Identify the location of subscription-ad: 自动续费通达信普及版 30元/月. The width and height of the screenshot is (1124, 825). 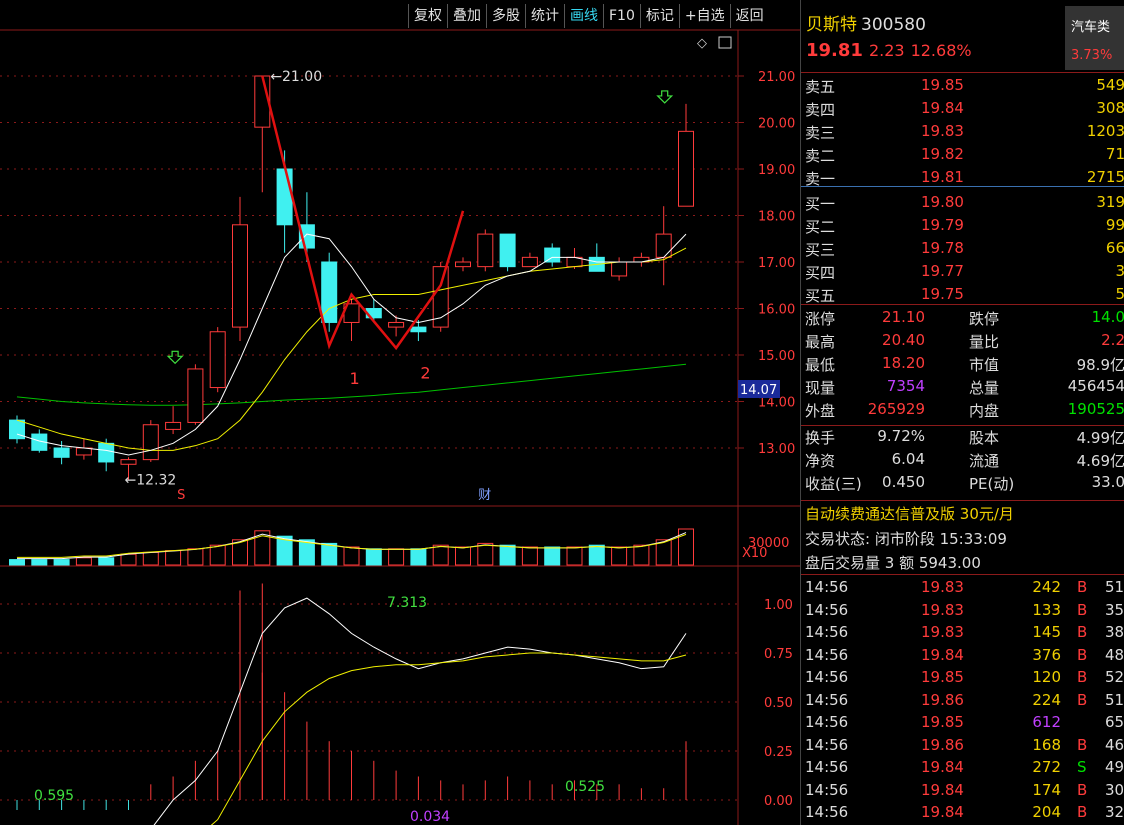
(909, 513).